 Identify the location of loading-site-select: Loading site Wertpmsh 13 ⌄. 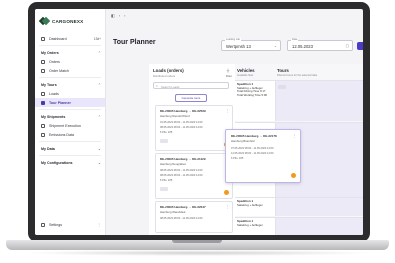
(251, 44).